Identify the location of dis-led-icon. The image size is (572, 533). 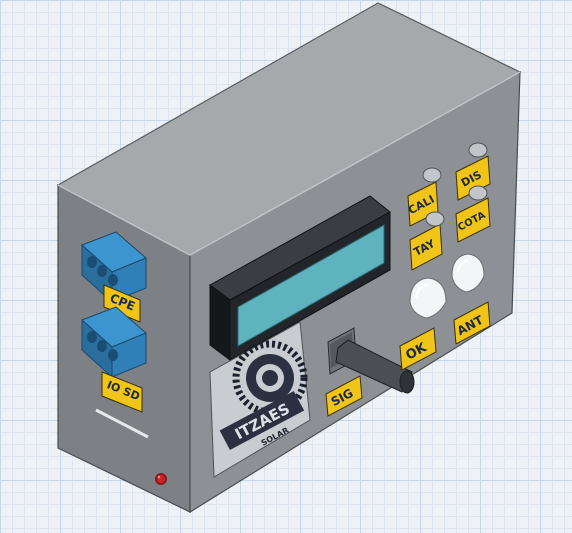
(478, 150).